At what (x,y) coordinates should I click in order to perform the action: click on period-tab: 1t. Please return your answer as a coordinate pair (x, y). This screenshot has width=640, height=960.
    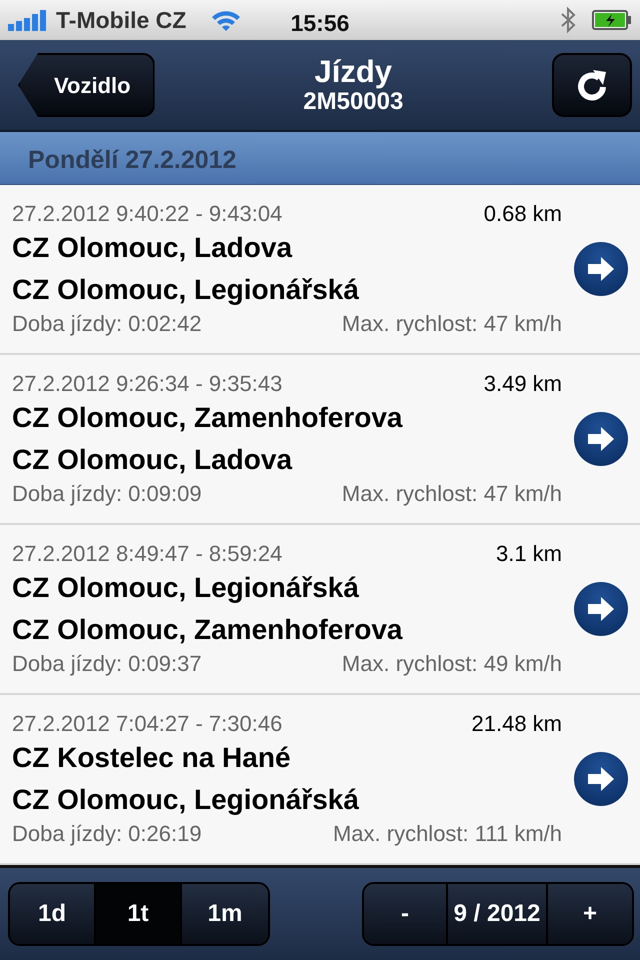
    Looking at the image, I should click on (139, 914).